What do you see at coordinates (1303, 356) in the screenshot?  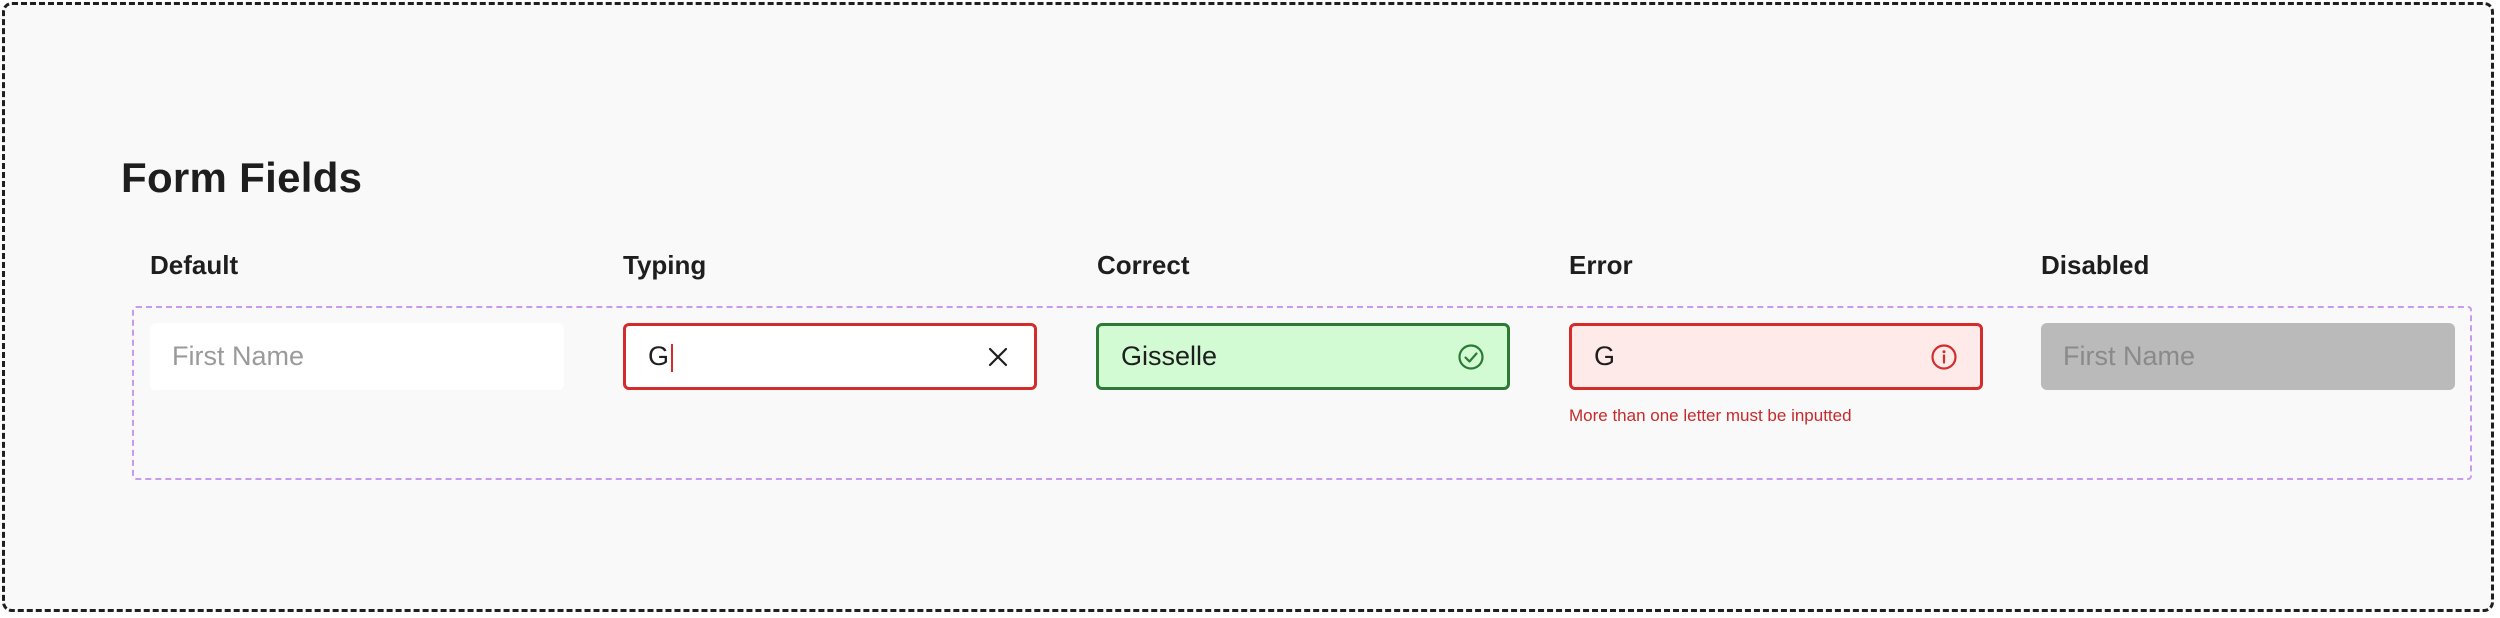 I see `first-name-field-correct: Gisselle` at bounding box center [1303, 356].